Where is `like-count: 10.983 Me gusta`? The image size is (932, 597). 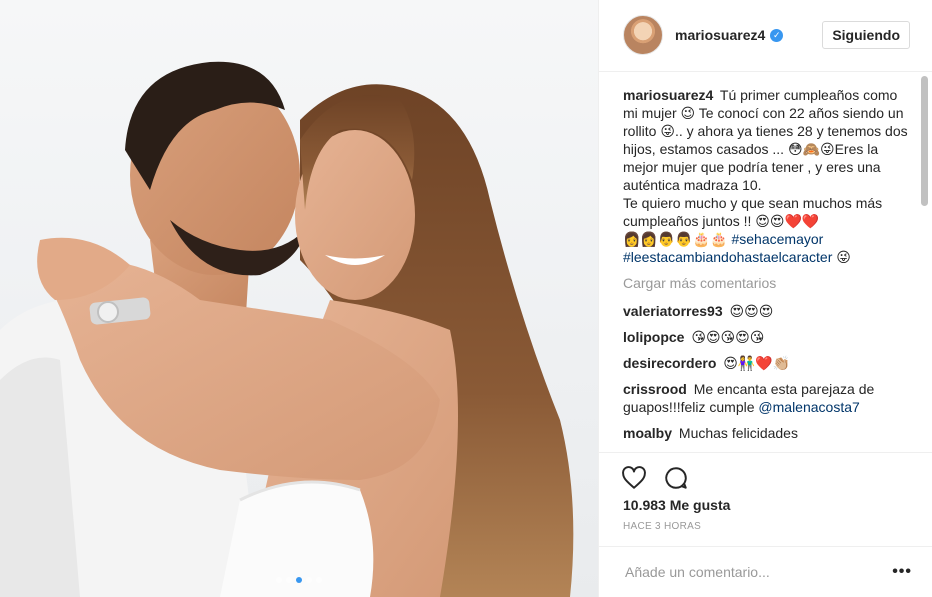 like-count: 10.983 Me gusta is located at coordinates (765, 502).